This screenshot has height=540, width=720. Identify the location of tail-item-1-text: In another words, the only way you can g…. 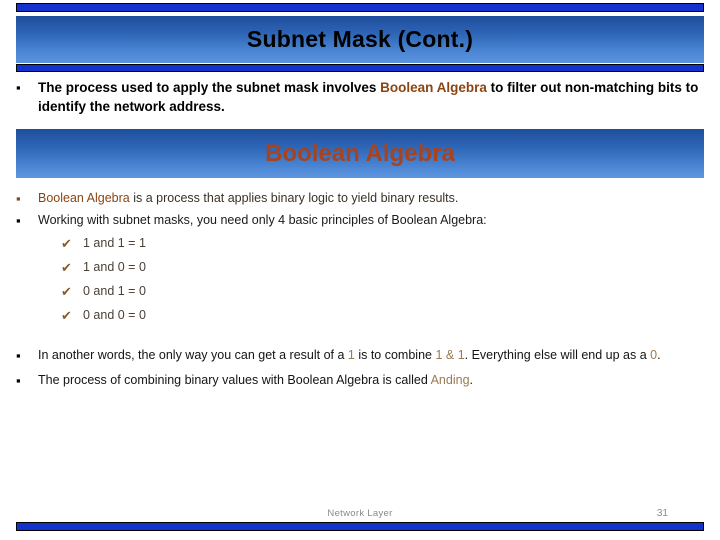
(372, 355).